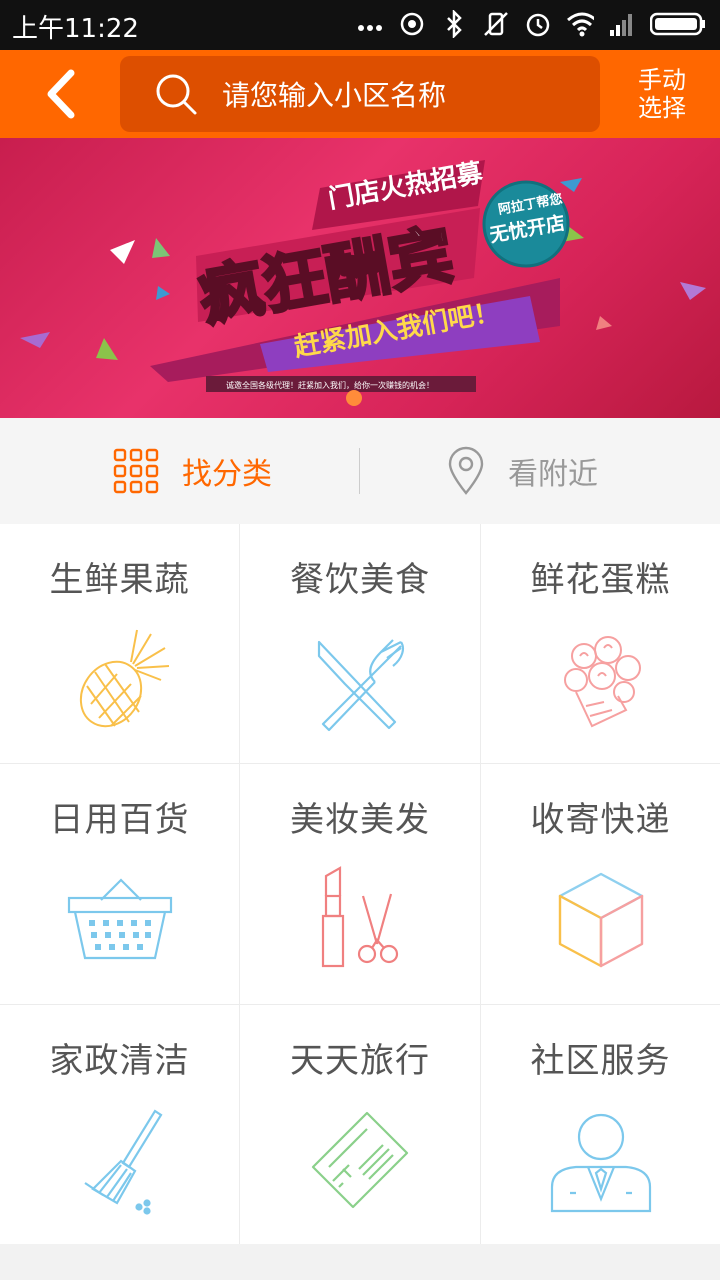  What do you see at coordinates (622, 24) in the screenshot?
I see `signal-icon` at bounding box center [622, 24].